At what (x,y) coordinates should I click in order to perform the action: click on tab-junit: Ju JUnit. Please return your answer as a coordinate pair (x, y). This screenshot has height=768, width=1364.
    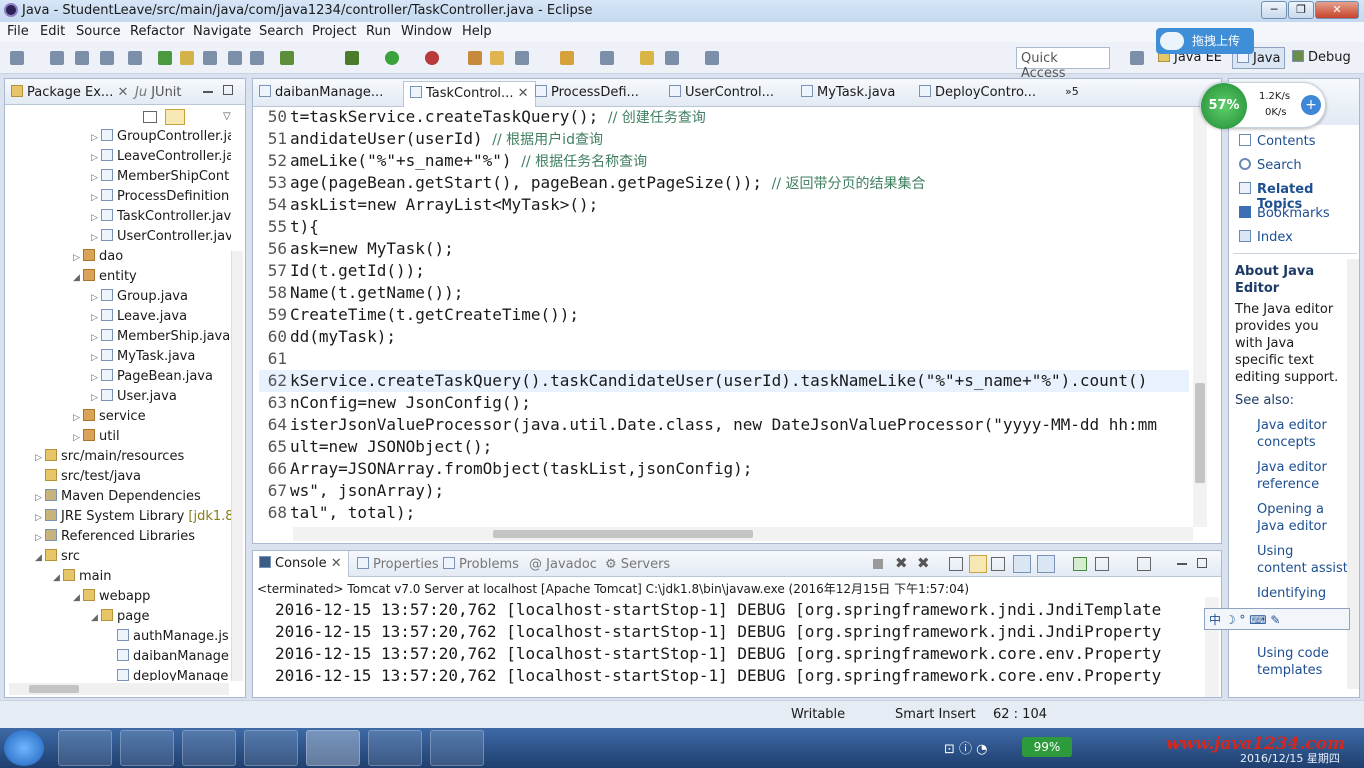
    Looking at the image, I should click on (158, 92).